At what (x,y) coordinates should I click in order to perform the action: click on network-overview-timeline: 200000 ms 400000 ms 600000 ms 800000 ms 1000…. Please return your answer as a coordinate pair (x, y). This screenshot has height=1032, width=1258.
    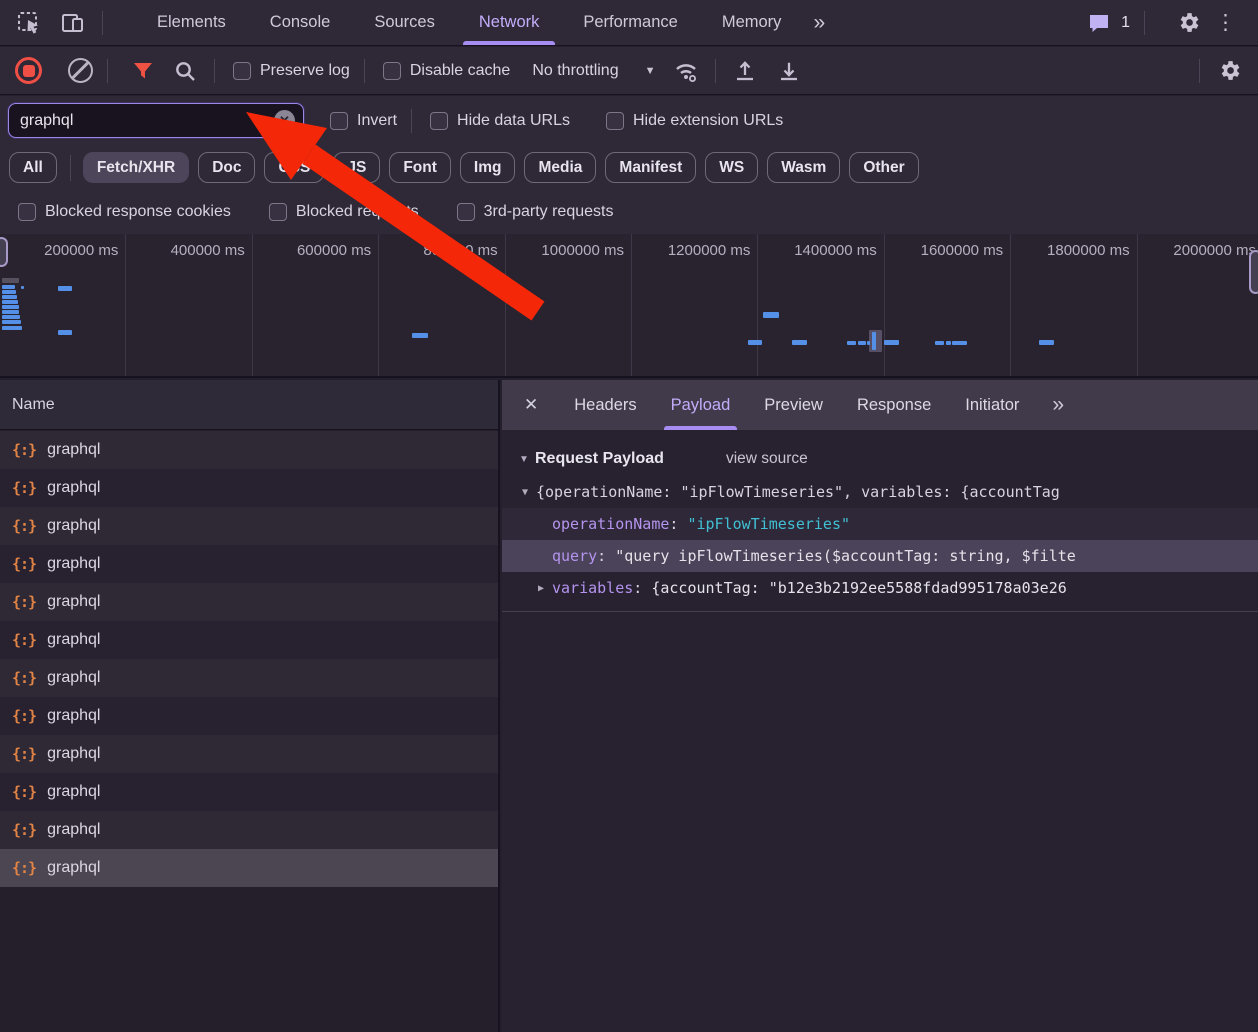
    Looking at the image, I should click on (629, 306).